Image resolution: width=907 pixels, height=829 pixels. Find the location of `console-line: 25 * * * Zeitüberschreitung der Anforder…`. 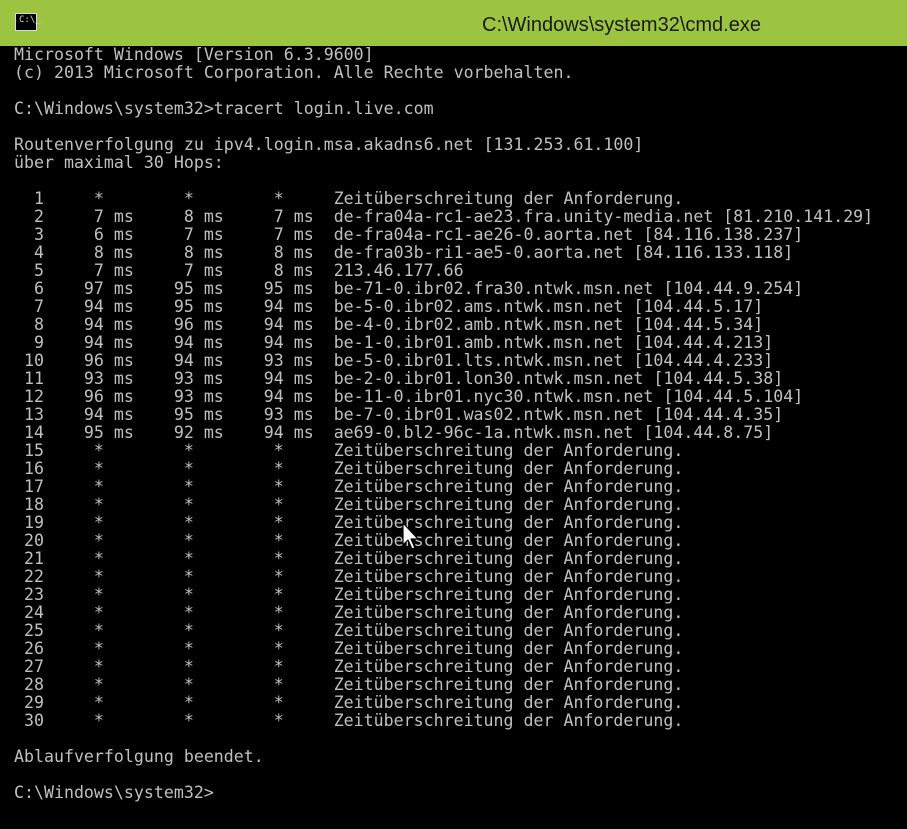

console-line: 25 * * * Zeitüberschreitung der Anforder… is located at coordinates (349, 630).